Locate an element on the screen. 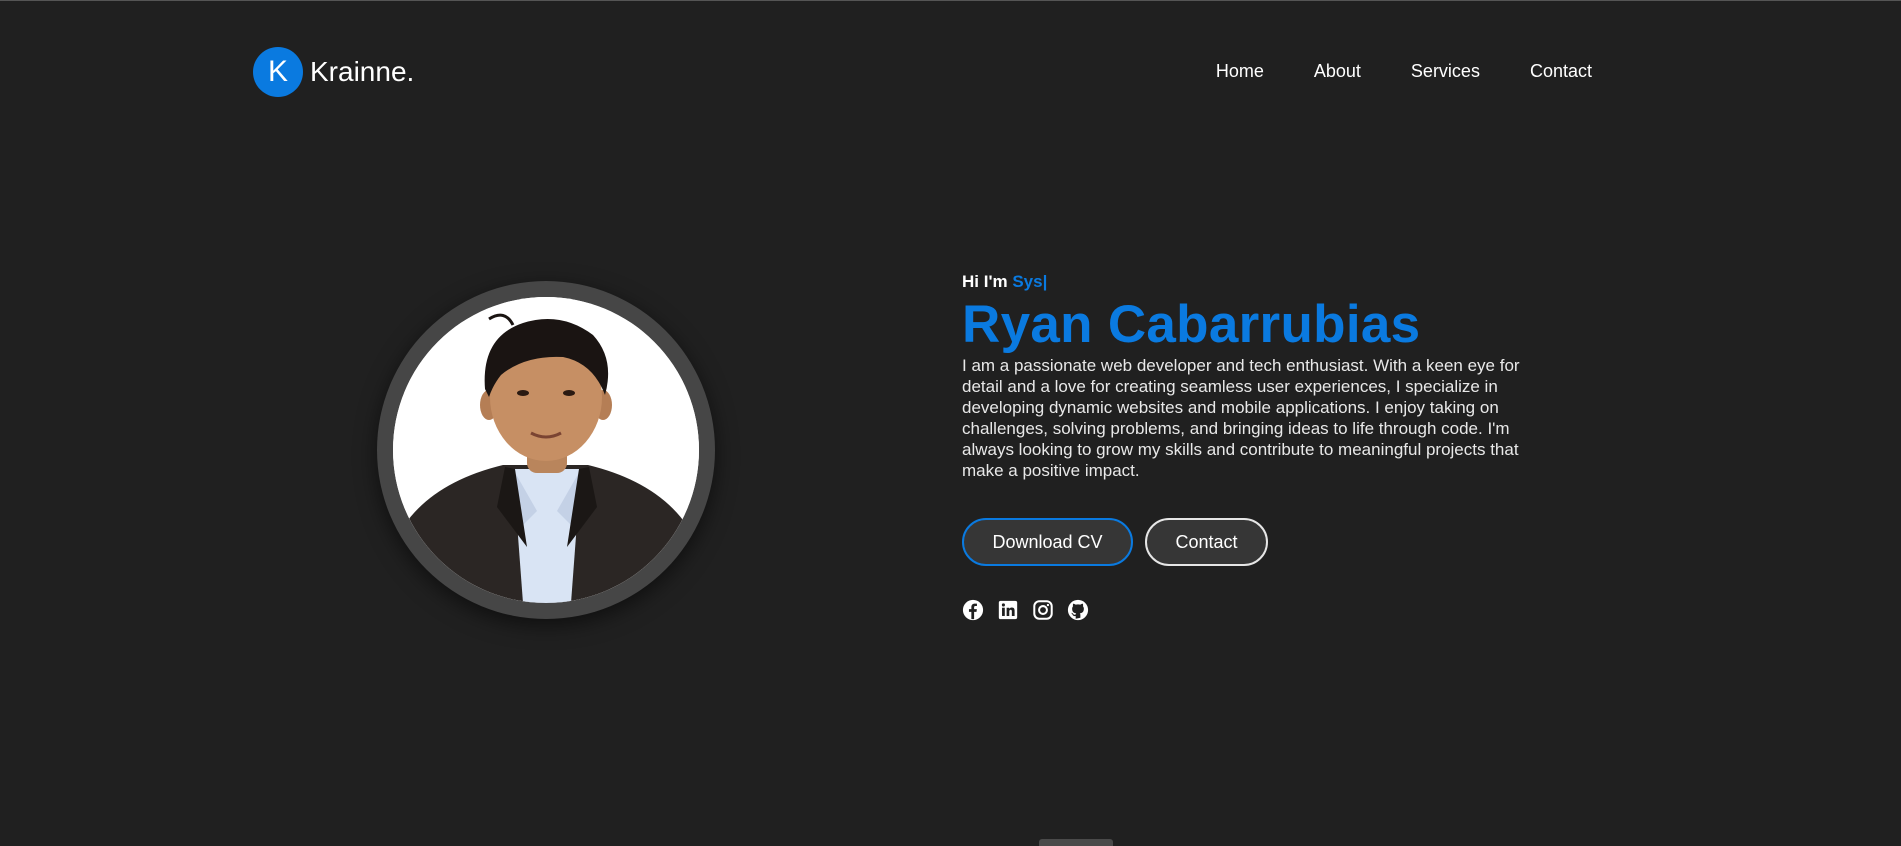 The image size is (1901, 846). hero-buttons: Download CV Contact is located at coordinates (1247, 542).